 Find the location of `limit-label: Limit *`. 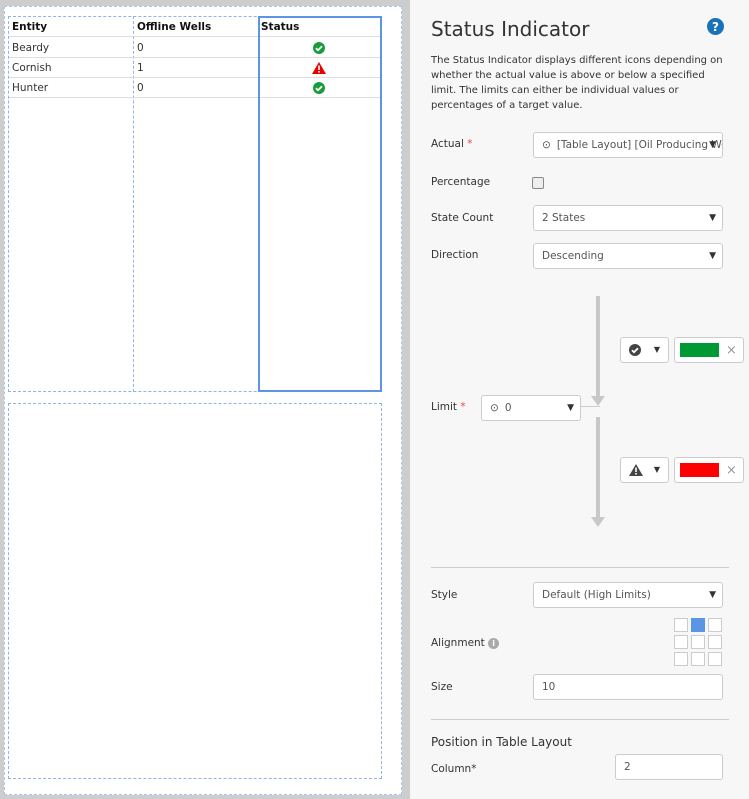

limit-label: Limit * is located at coordinates (448, 407).